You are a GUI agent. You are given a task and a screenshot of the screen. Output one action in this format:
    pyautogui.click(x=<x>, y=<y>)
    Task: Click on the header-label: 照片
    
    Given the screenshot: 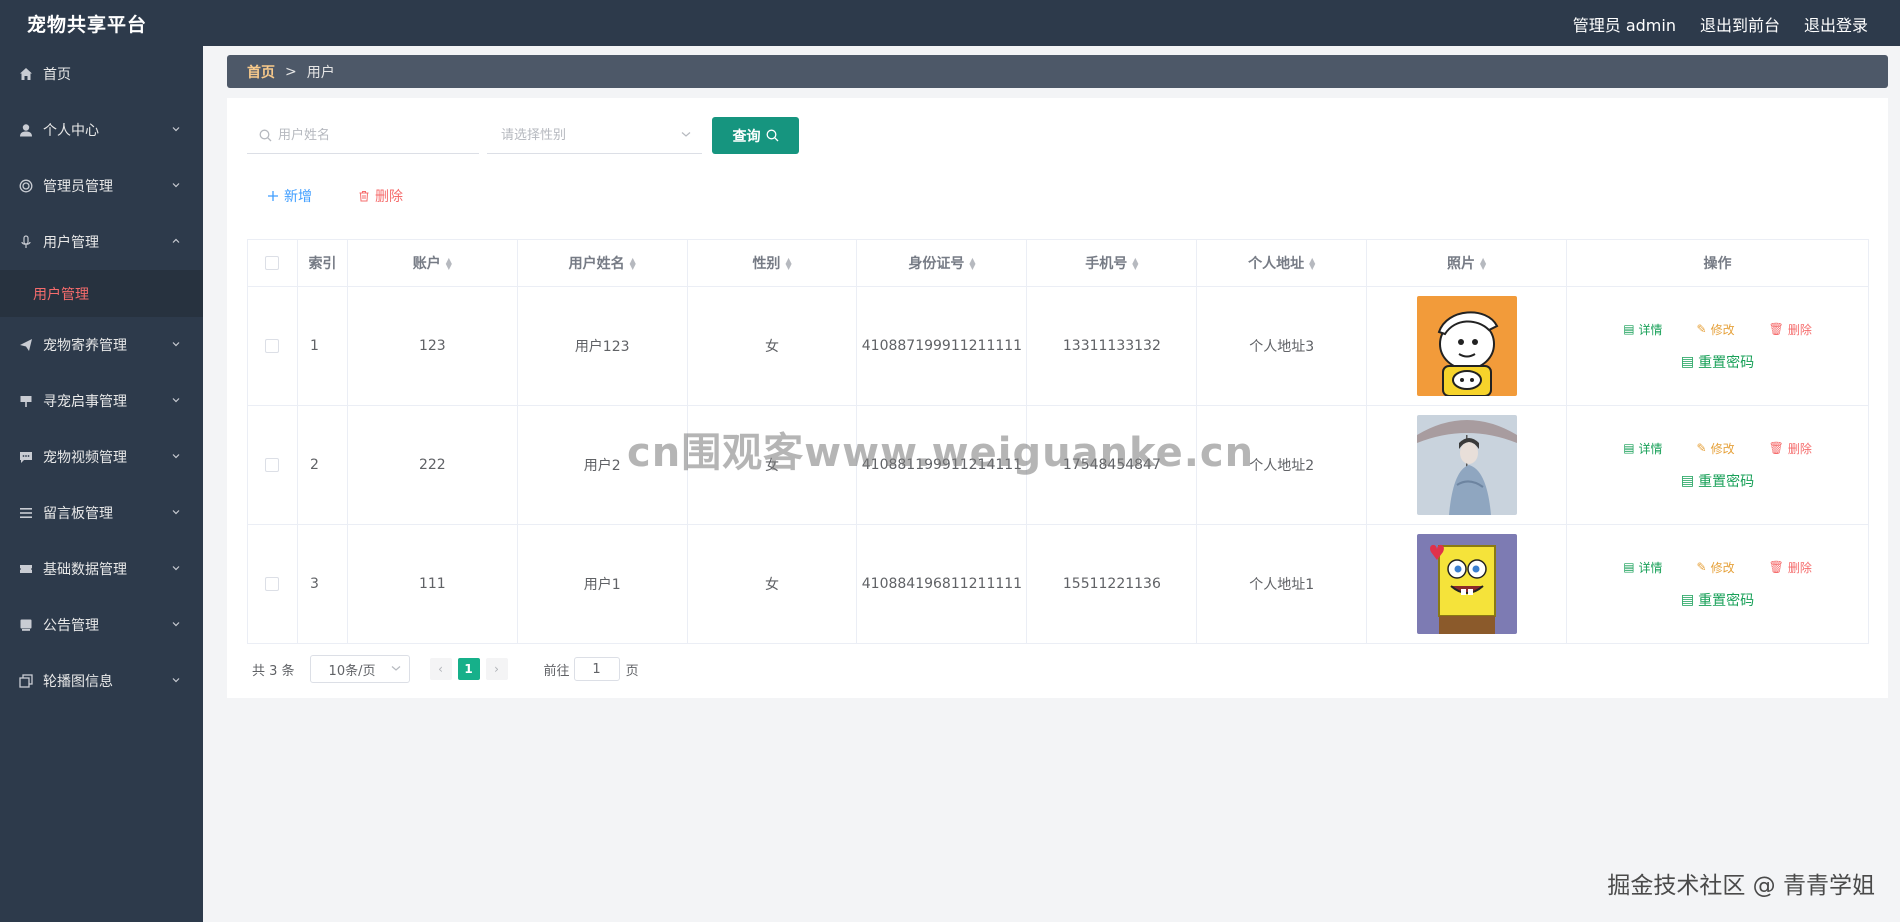 What is the action you would take?
    pyautogui.click(x=1461, y=264)
    